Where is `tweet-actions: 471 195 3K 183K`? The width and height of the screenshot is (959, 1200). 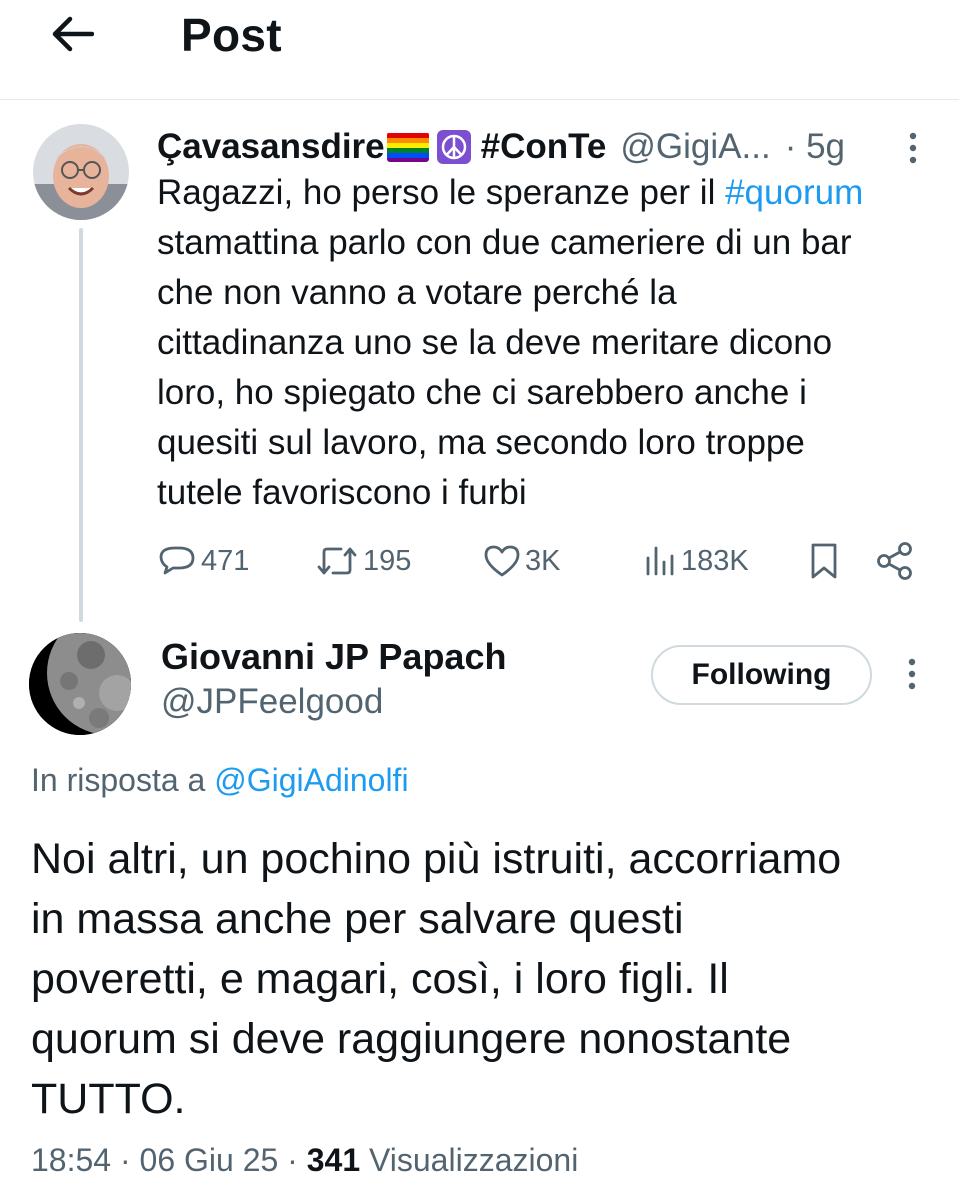
tweet-actions: 471 195 3K 183K is located at coordinates (542, 561).